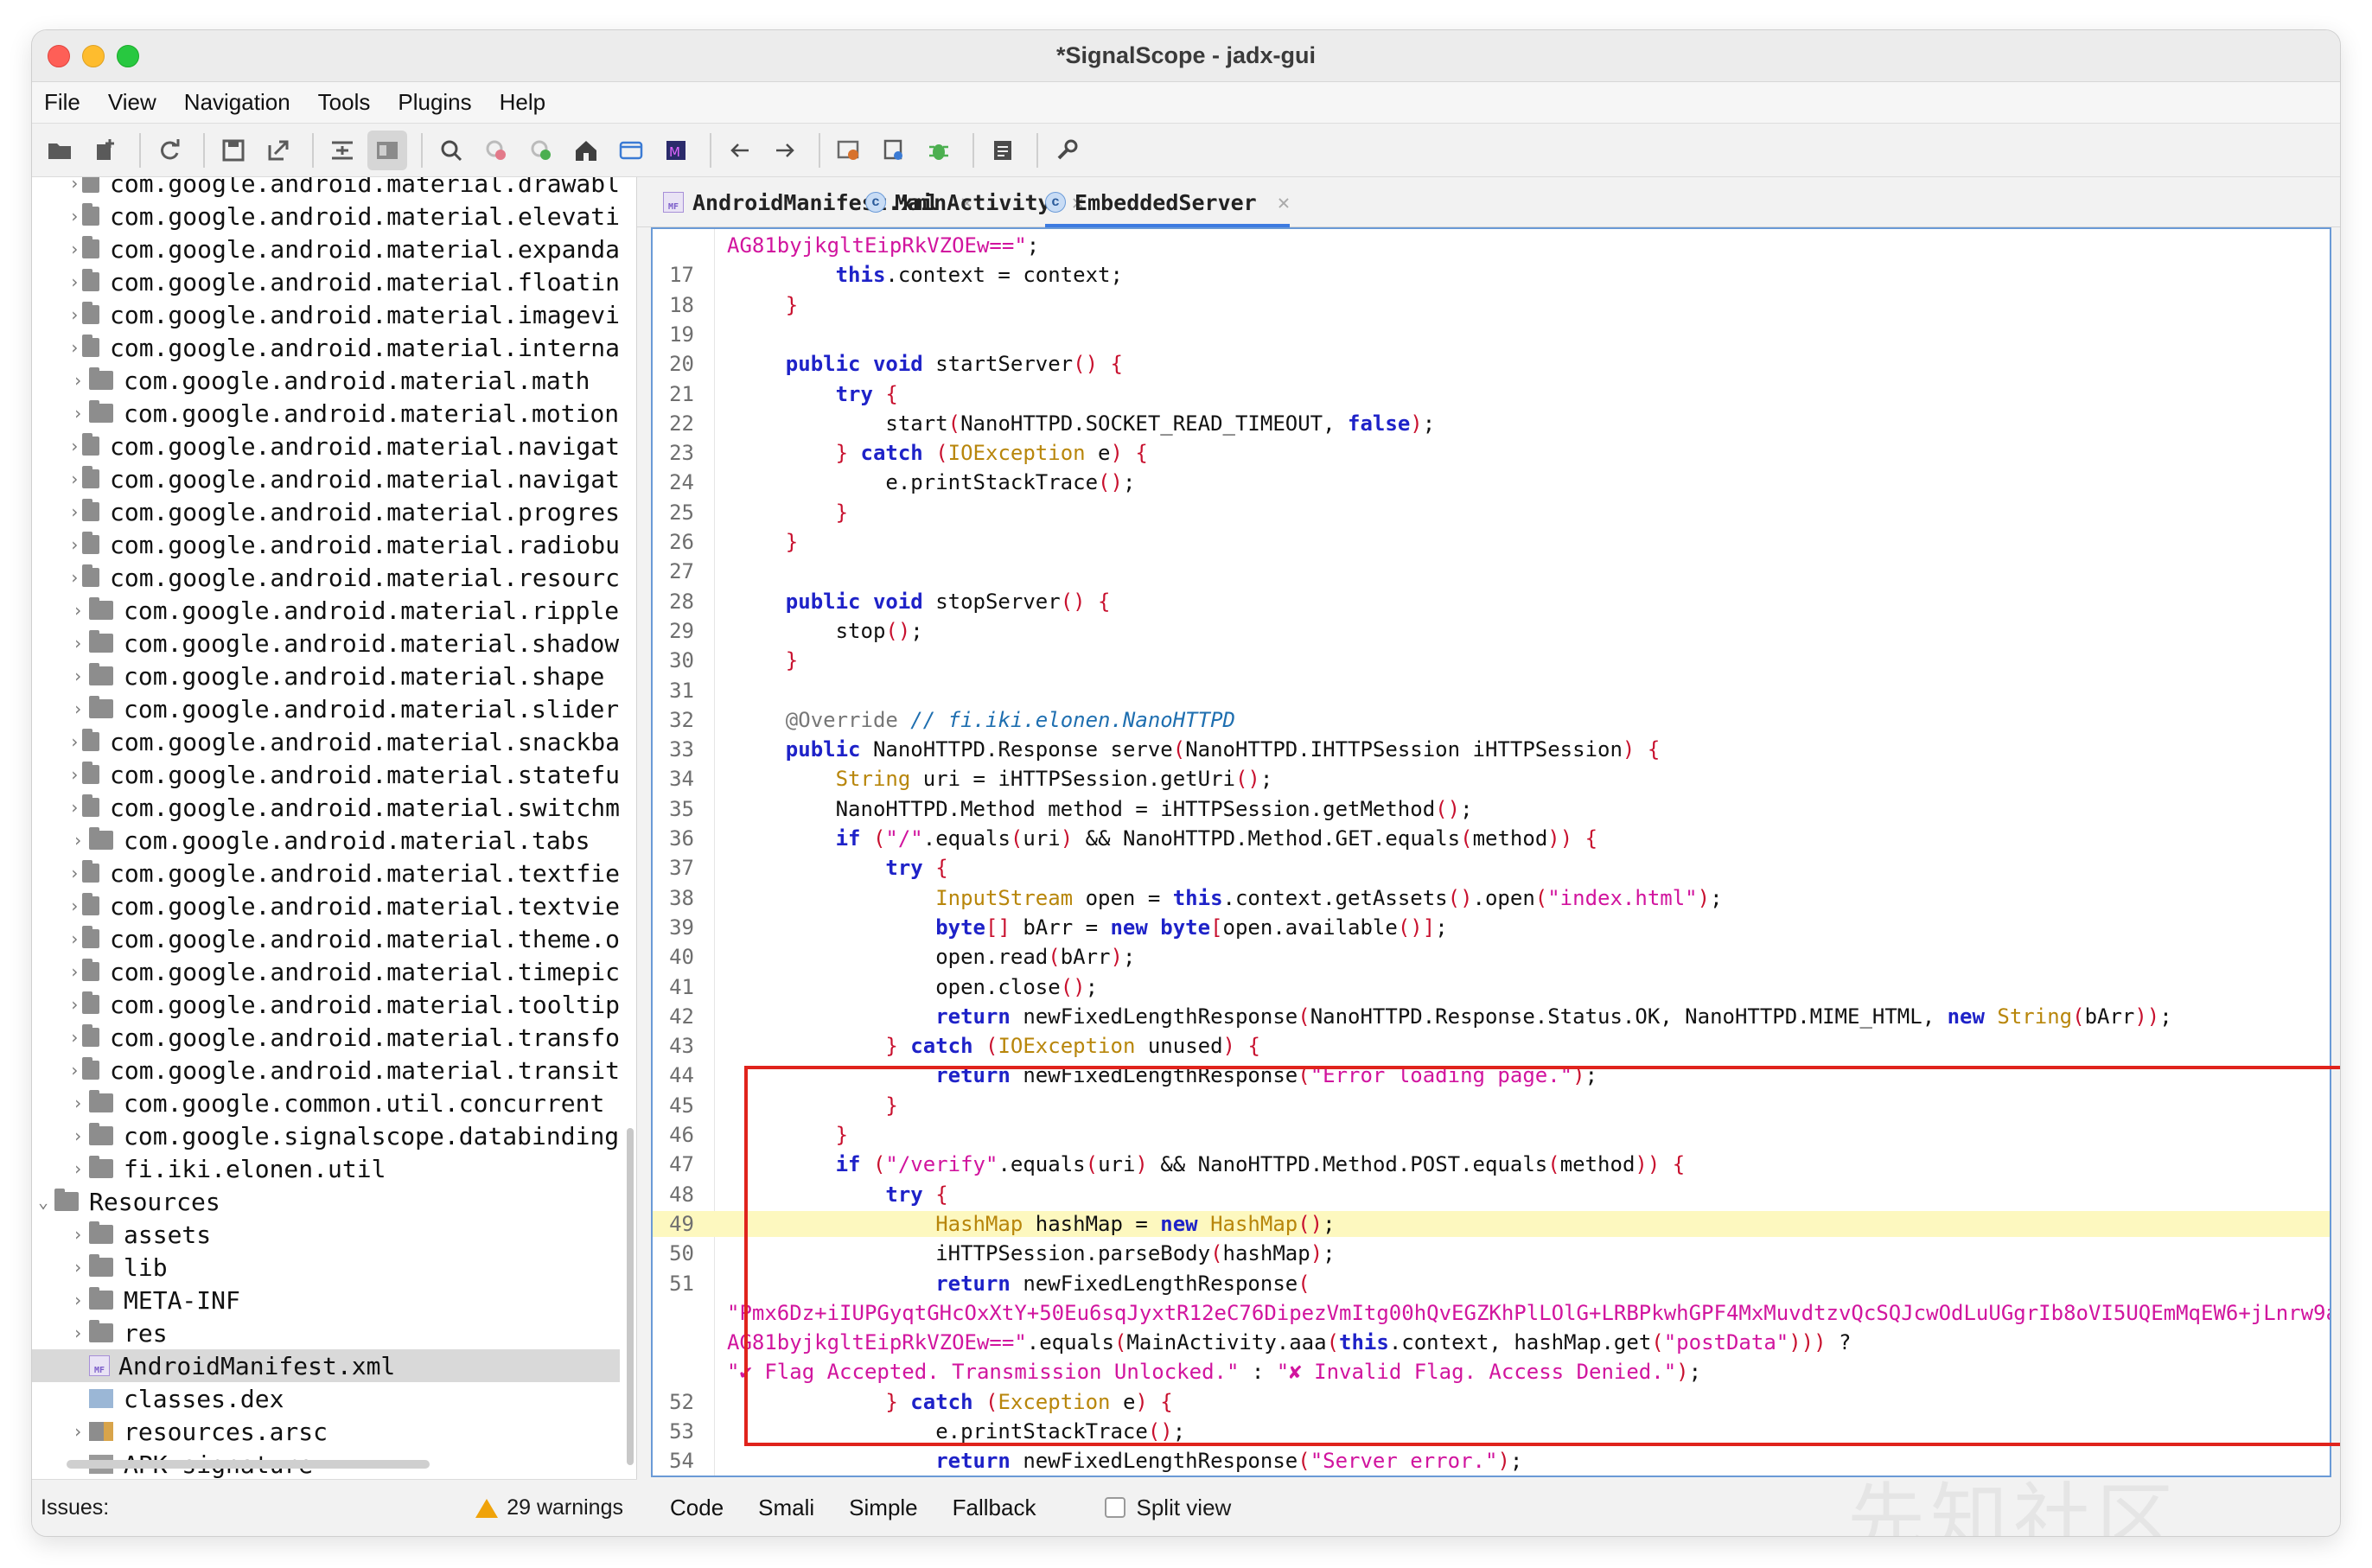  What do you see at coordinates (326, 709) in the screenshot?
I see `tree-item: › com.google.android.material.slider` at bounding box center [326, 709].